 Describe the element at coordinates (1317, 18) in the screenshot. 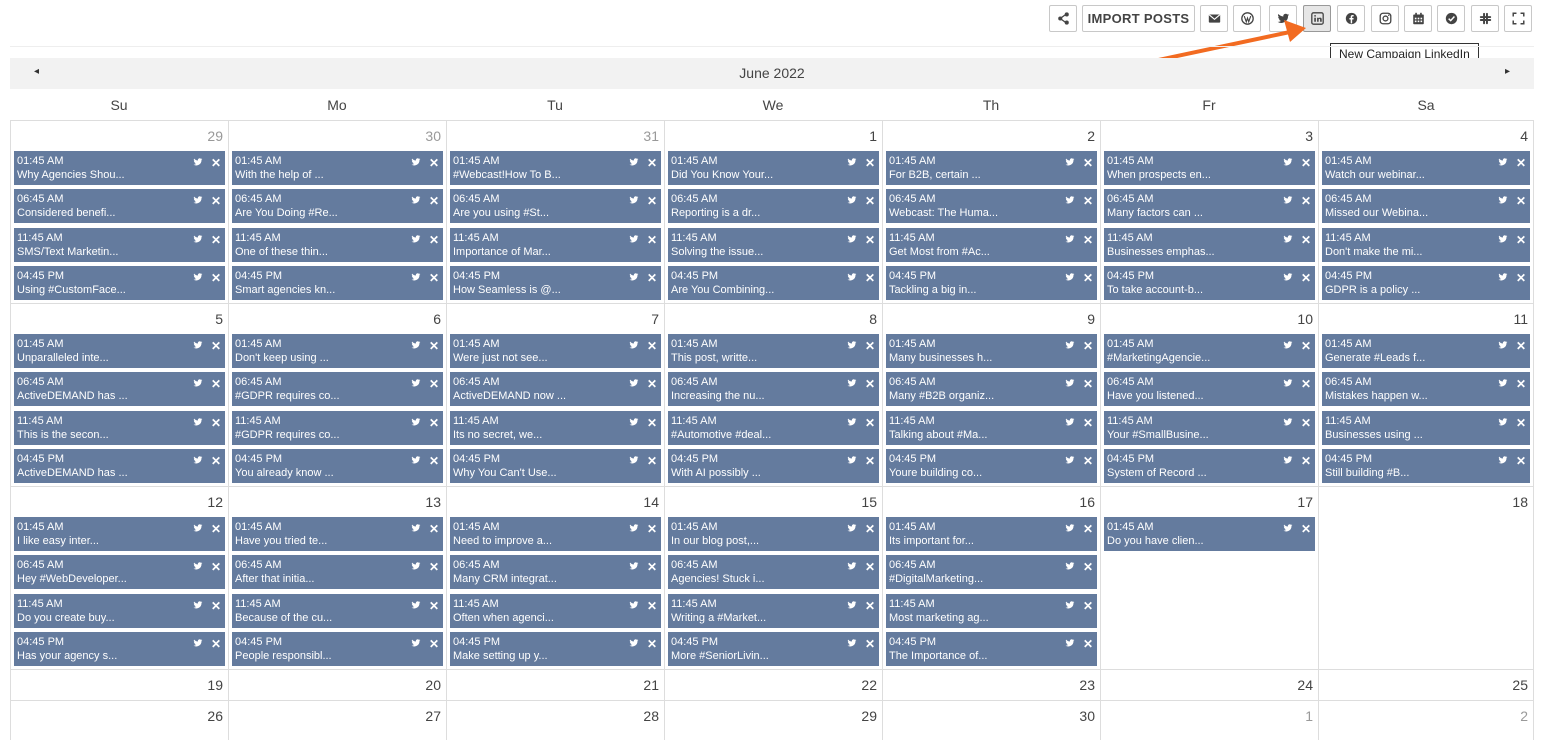

I see `linkedin-button` at that location.